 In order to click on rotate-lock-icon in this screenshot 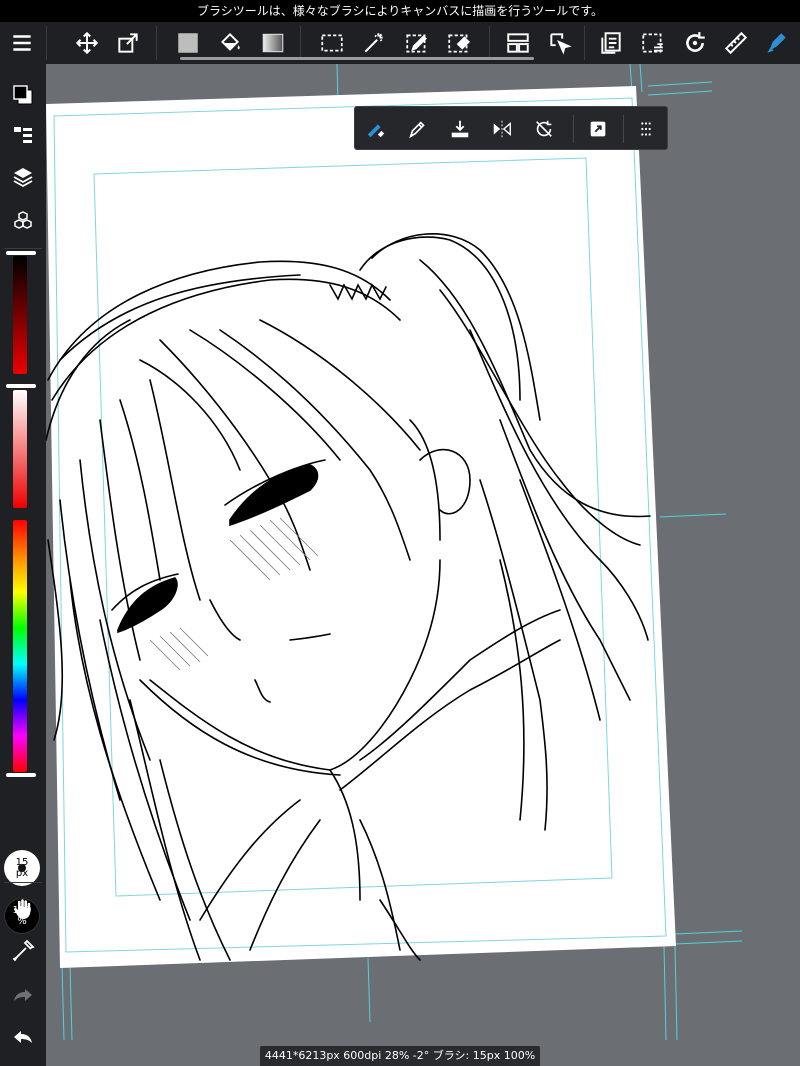, I will do `click(544, 129)`.